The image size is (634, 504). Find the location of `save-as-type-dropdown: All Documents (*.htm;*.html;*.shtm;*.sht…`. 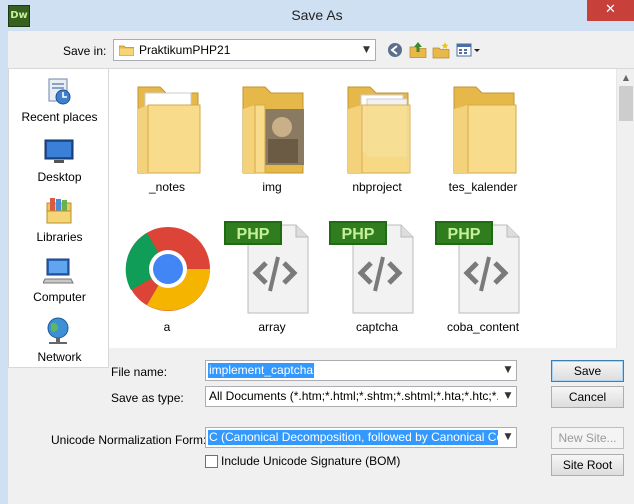

save-as-type-dropdown: All Documents (*.htm;*.html;*.shtm;*.sht… is located at coordinates (361, 396).